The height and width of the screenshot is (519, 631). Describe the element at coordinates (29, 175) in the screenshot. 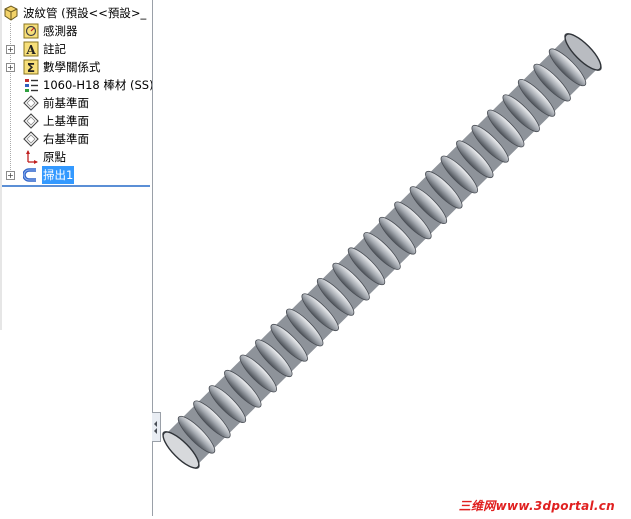

I see `sweep-icon` at that location.